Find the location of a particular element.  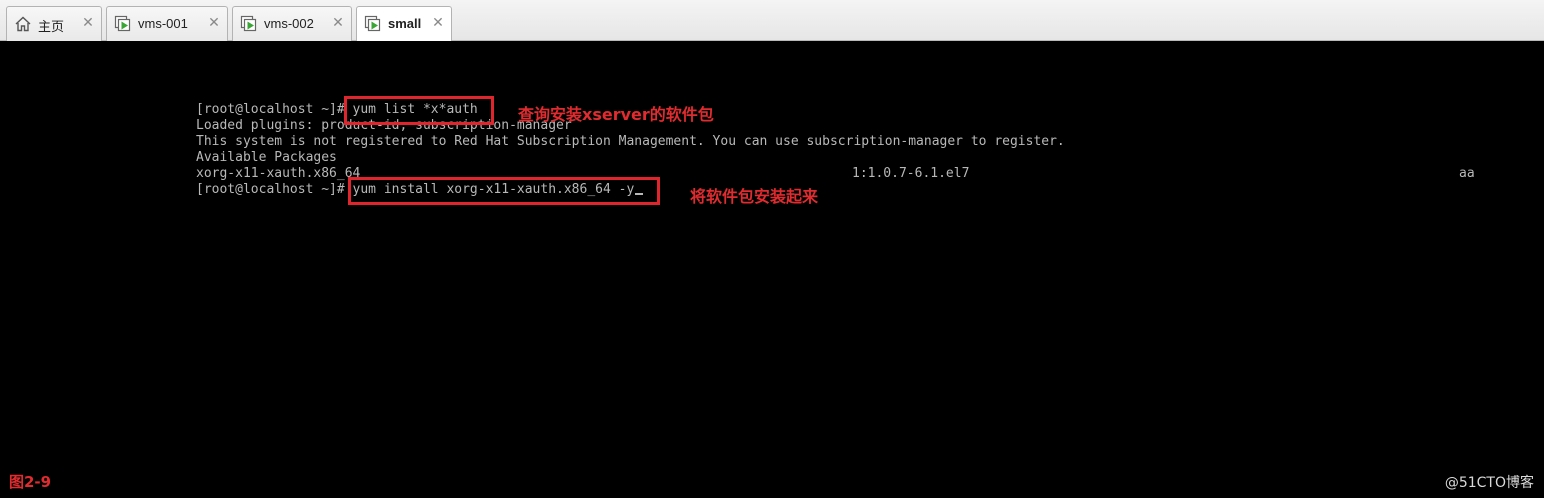

tab-vms-002: vms-002 ✕ is located at coordinates (292, 23).